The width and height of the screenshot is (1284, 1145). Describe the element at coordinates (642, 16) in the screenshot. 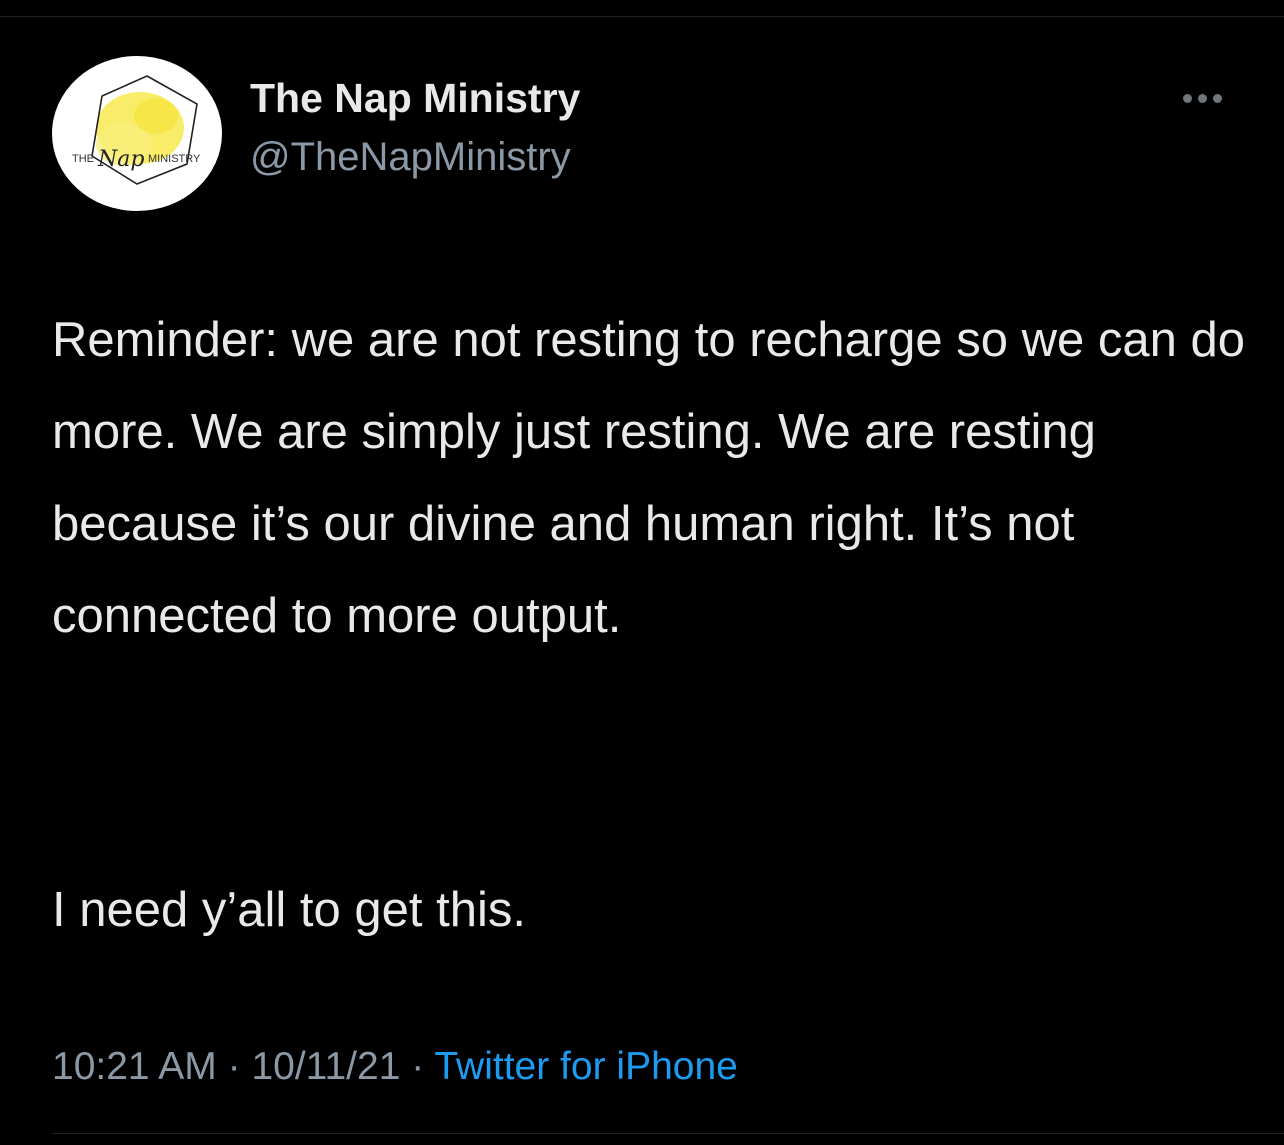

I see `top-divider` at that location.